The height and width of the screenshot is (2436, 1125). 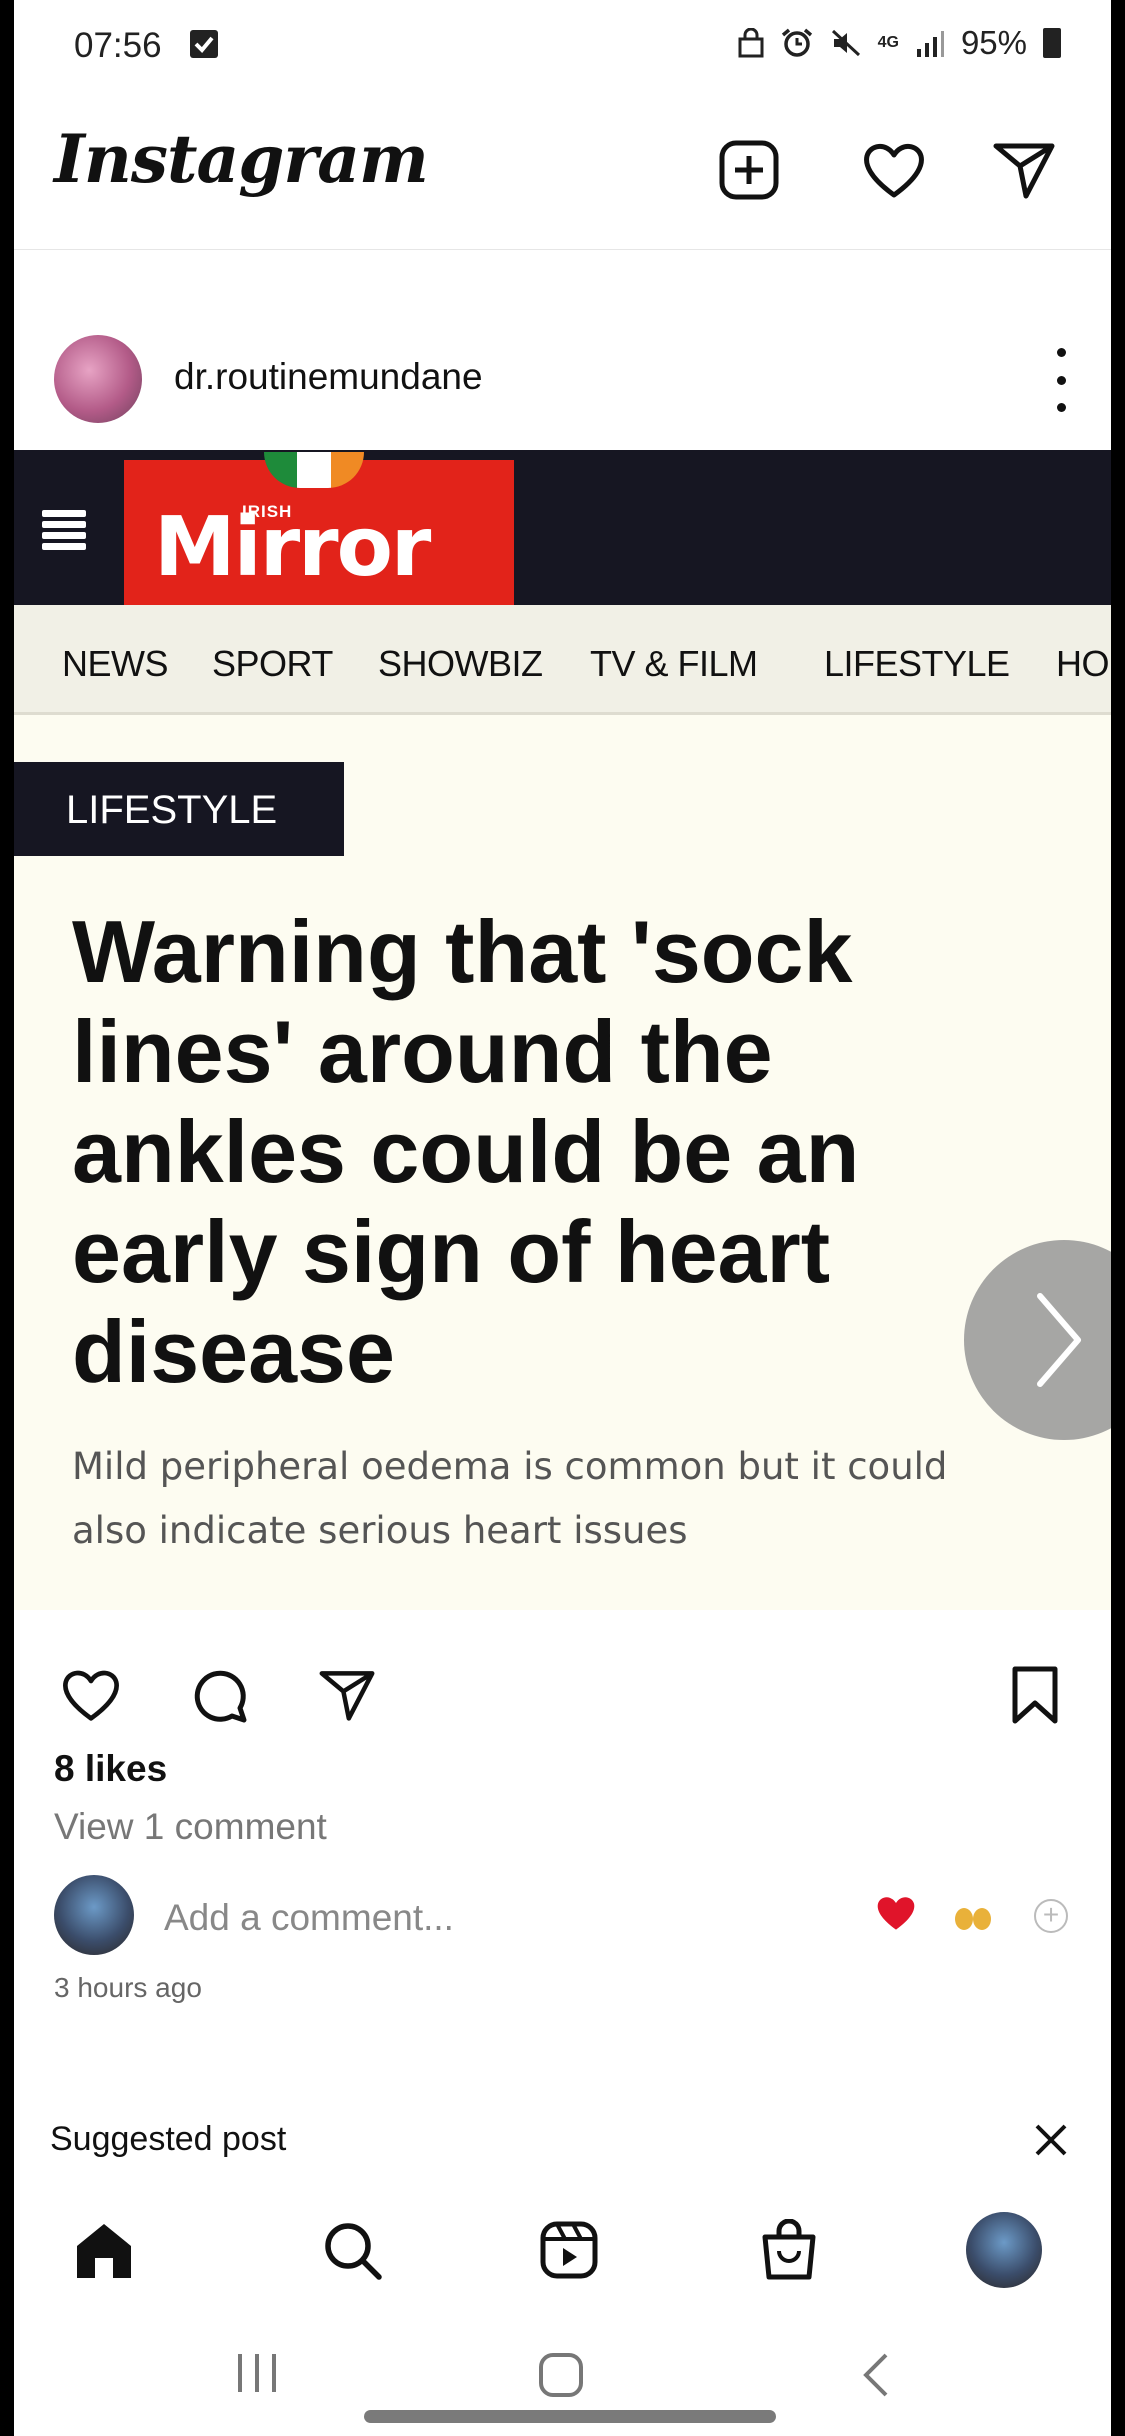 I want to click on comment-icon, so click(x=219, y=1695).